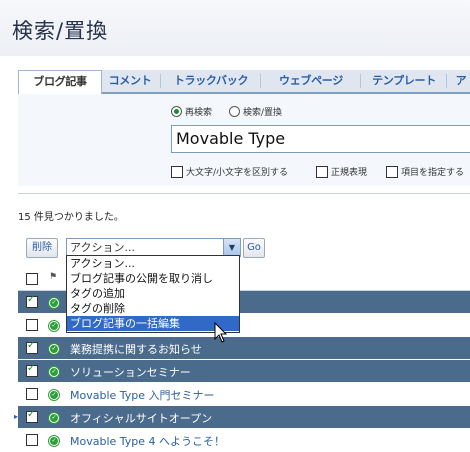 The image size is (470, 452). I want to click on entry-title-link: オフィシャルサイトオープン, so click(141, 418).